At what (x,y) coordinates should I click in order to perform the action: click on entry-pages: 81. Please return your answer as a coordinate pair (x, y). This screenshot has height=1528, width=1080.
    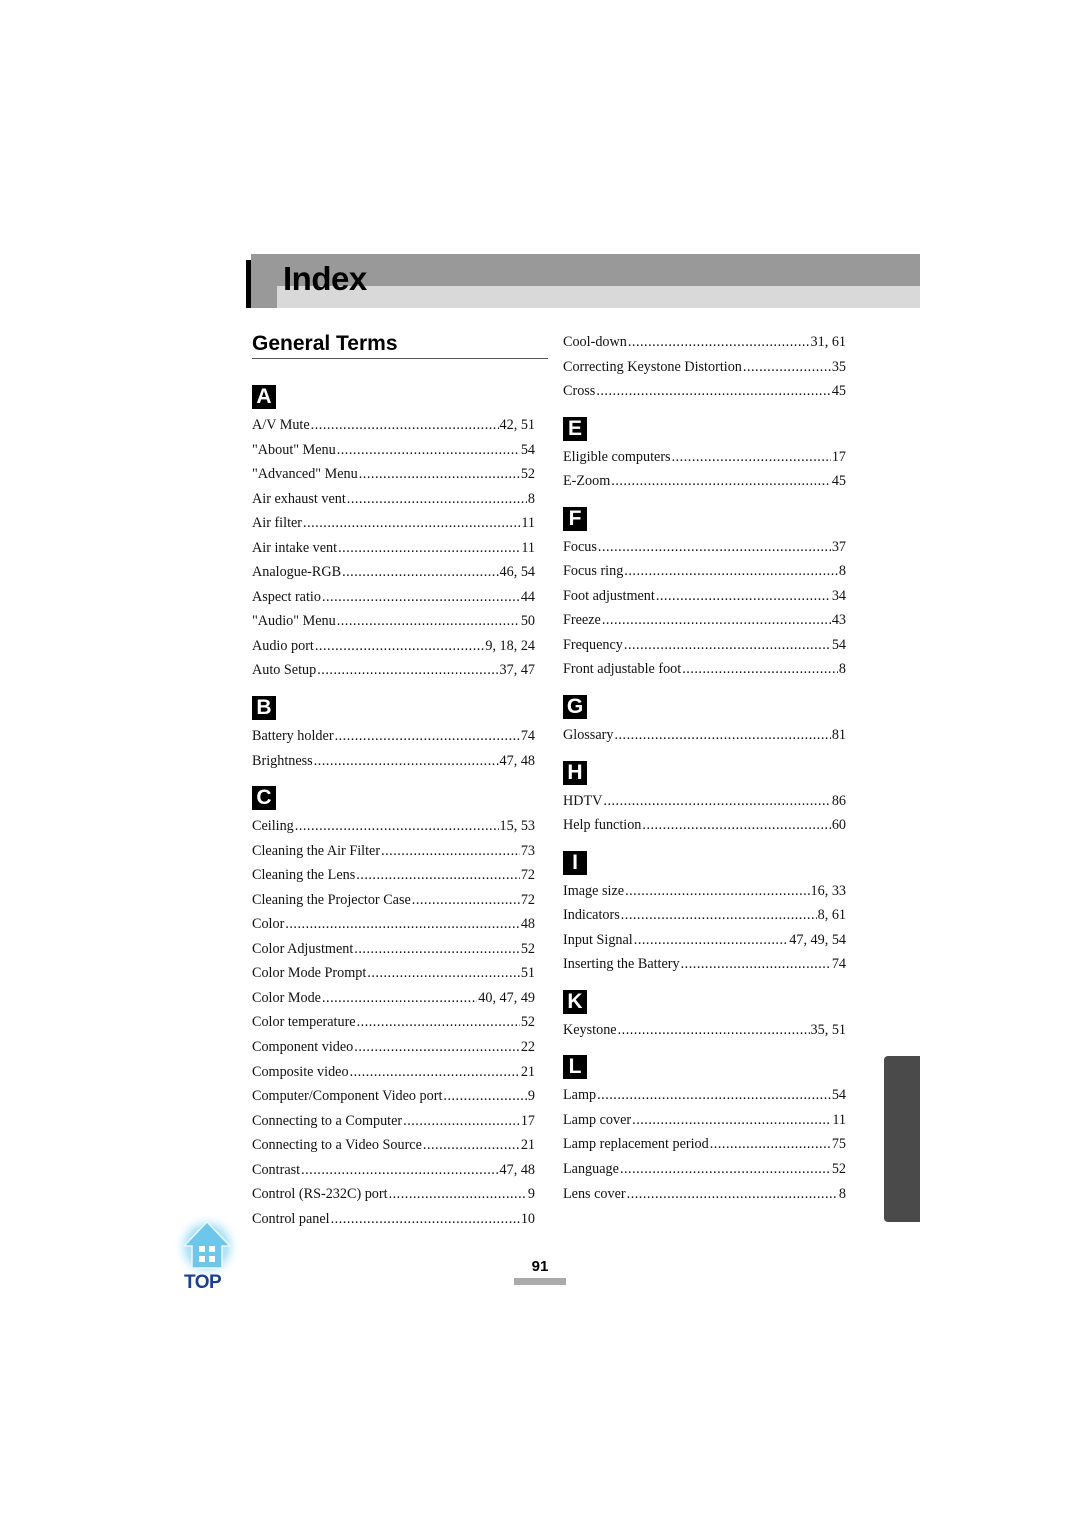
    Looking at the image, I should click on (839, 735).